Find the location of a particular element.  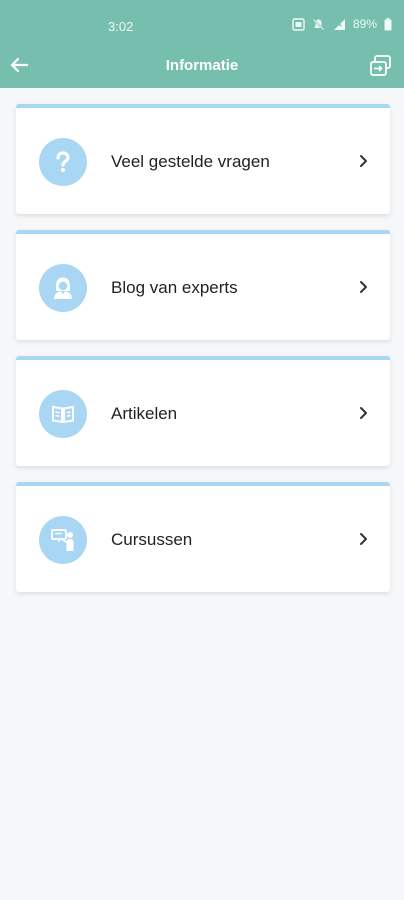

sim-icon is located at coordinates (298, 24).